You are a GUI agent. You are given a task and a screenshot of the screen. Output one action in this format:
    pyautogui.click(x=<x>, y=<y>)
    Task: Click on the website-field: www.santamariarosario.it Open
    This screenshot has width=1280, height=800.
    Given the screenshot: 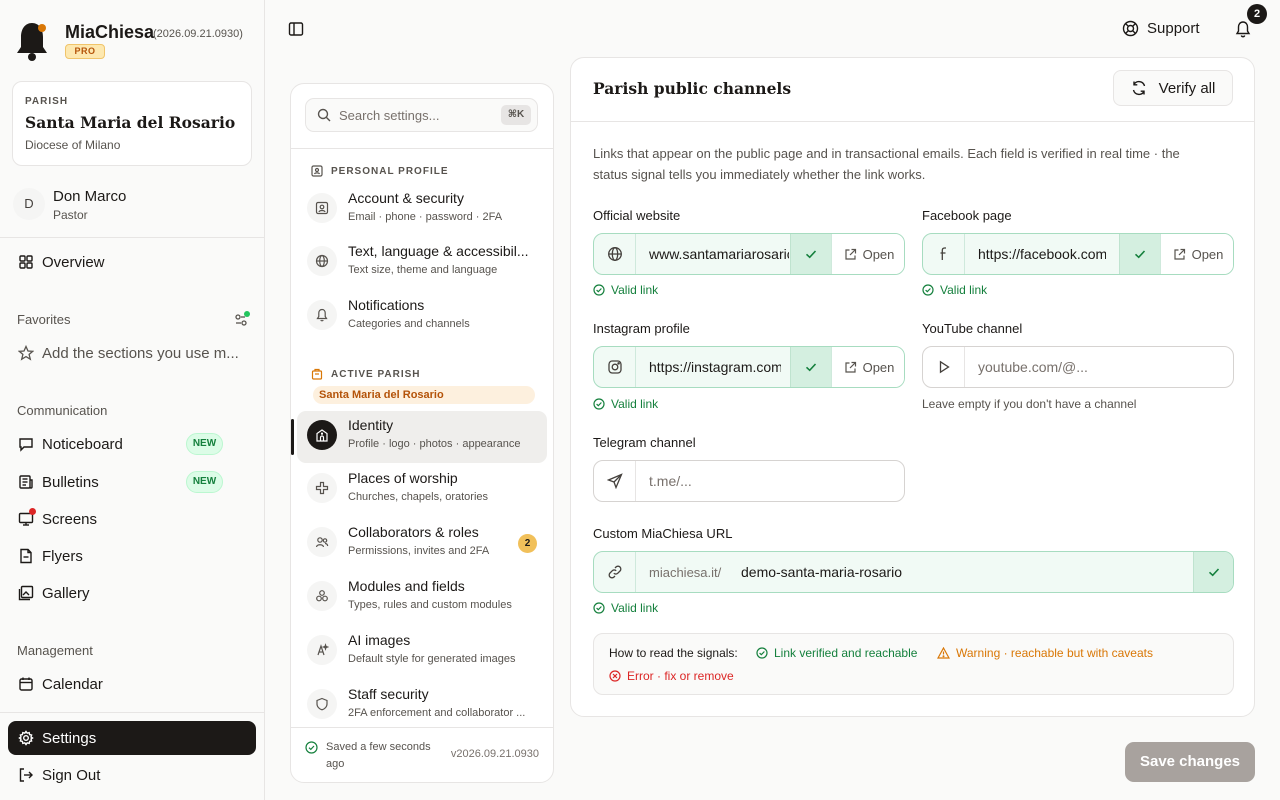 What is the action you would take?
    pyautogui.click(x=749, y=254)
    